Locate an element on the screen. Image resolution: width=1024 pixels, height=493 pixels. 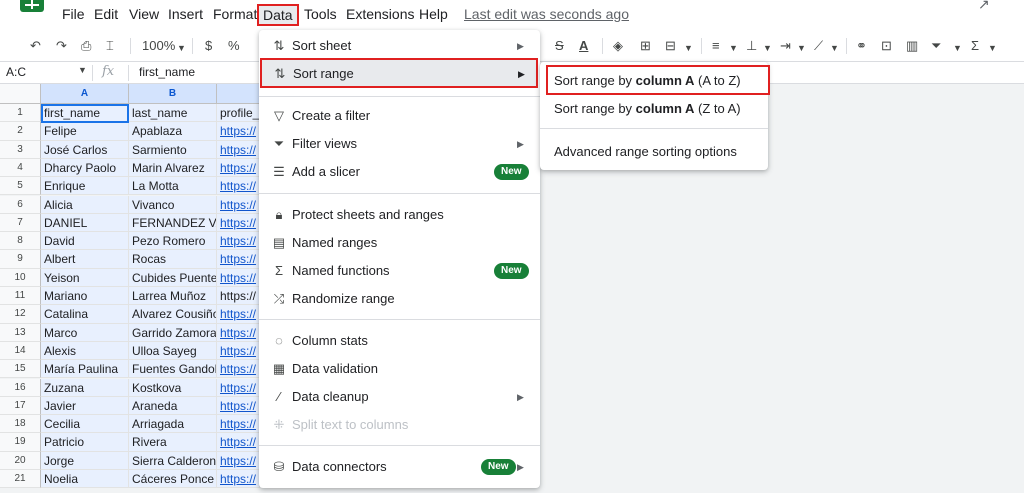
text-color-icon: A is located at coordinates (583, 46).